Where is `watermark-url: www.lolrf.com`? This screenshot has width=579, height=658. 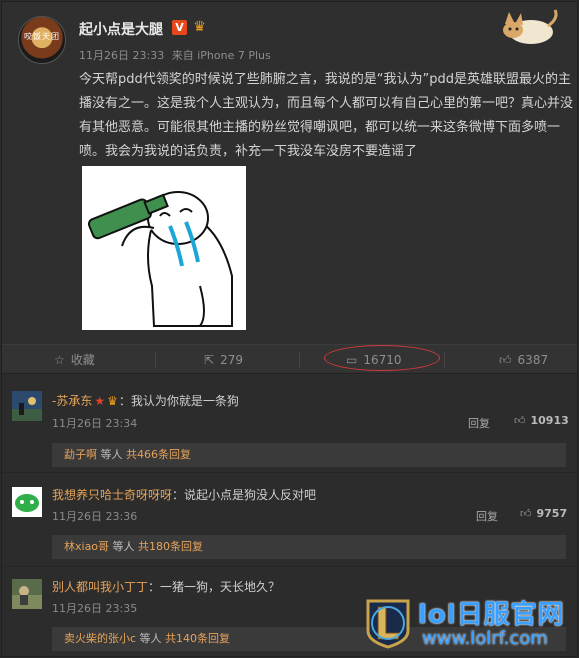
watermark-url: www.lolrf.com is located at coordinates (485, 638).